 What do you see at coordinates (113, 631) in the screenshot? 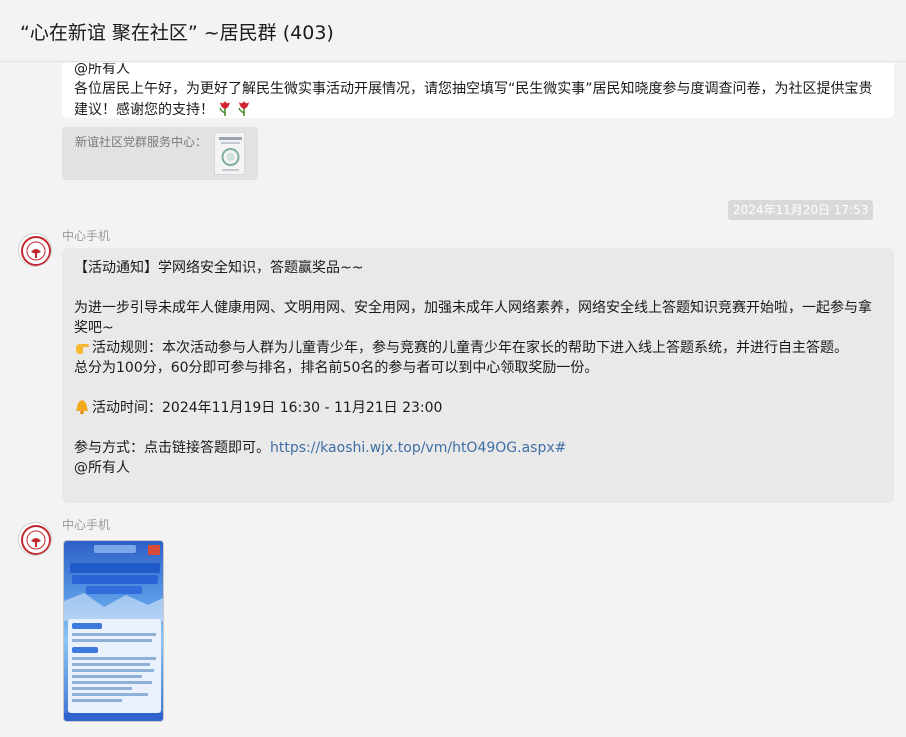
I see `poster-image` at bounding box center [113, 631].